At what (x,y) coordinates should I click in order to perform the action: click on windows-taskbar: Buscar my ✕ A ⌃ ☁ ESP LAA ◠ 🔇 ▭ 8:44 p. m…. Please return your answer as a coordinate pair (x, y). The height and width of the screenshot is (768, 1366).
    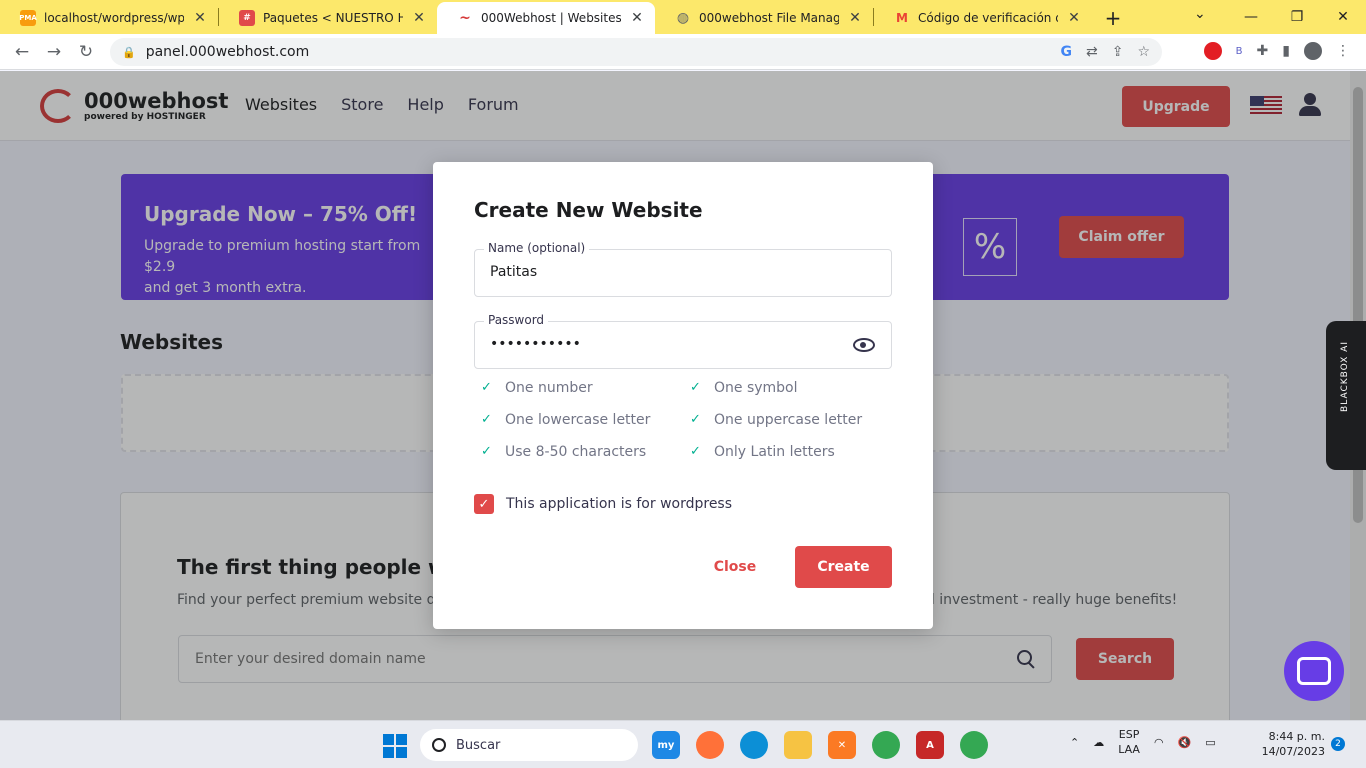
    Looking at the image, I should click on (683, 744).